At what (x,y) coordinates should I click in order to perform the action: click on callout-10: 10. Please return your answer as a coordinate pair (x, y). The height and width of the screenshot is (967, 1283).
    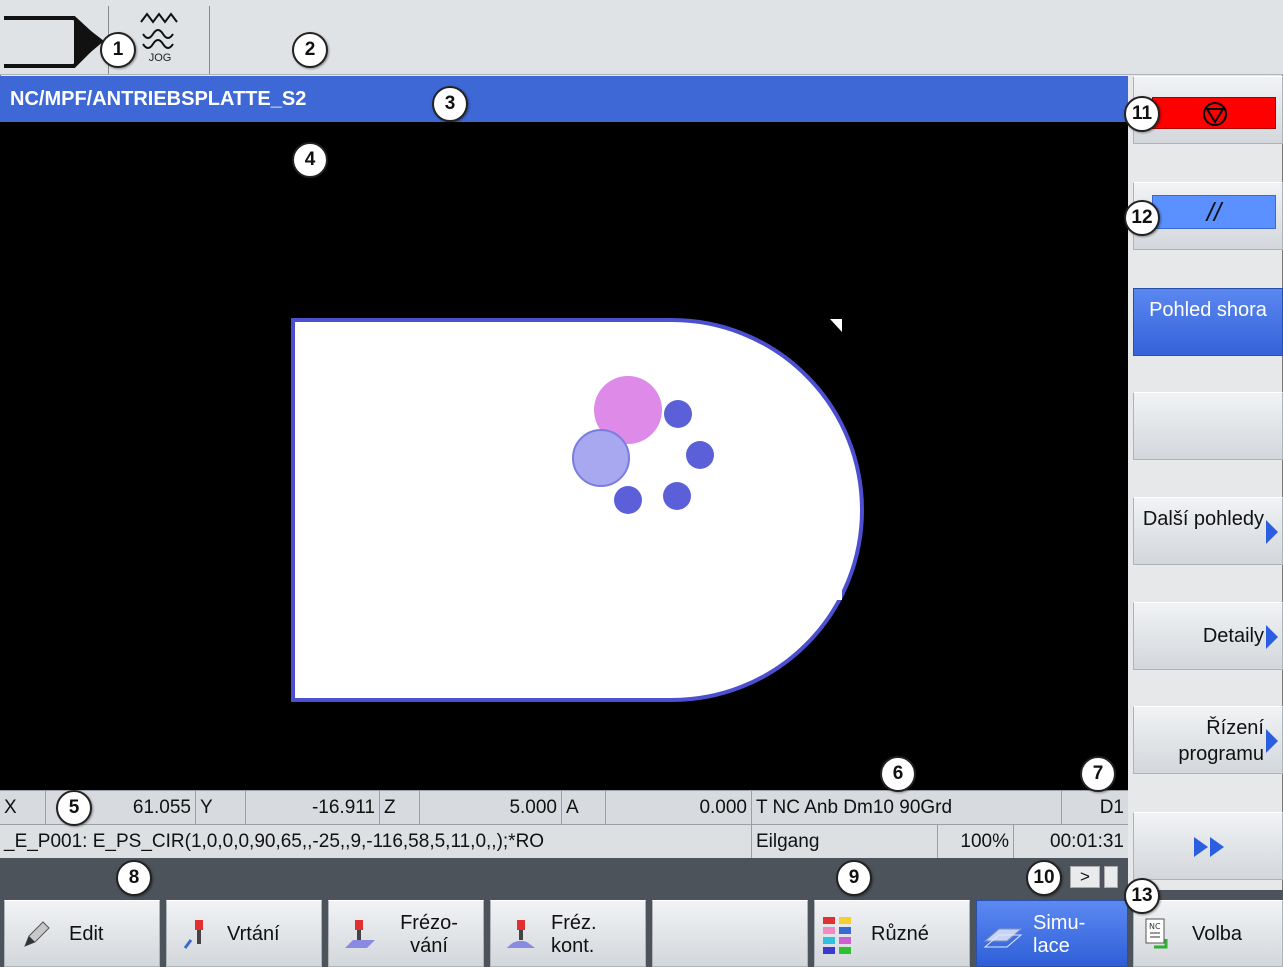
    Looking at the image, I should click on (1044, 878).